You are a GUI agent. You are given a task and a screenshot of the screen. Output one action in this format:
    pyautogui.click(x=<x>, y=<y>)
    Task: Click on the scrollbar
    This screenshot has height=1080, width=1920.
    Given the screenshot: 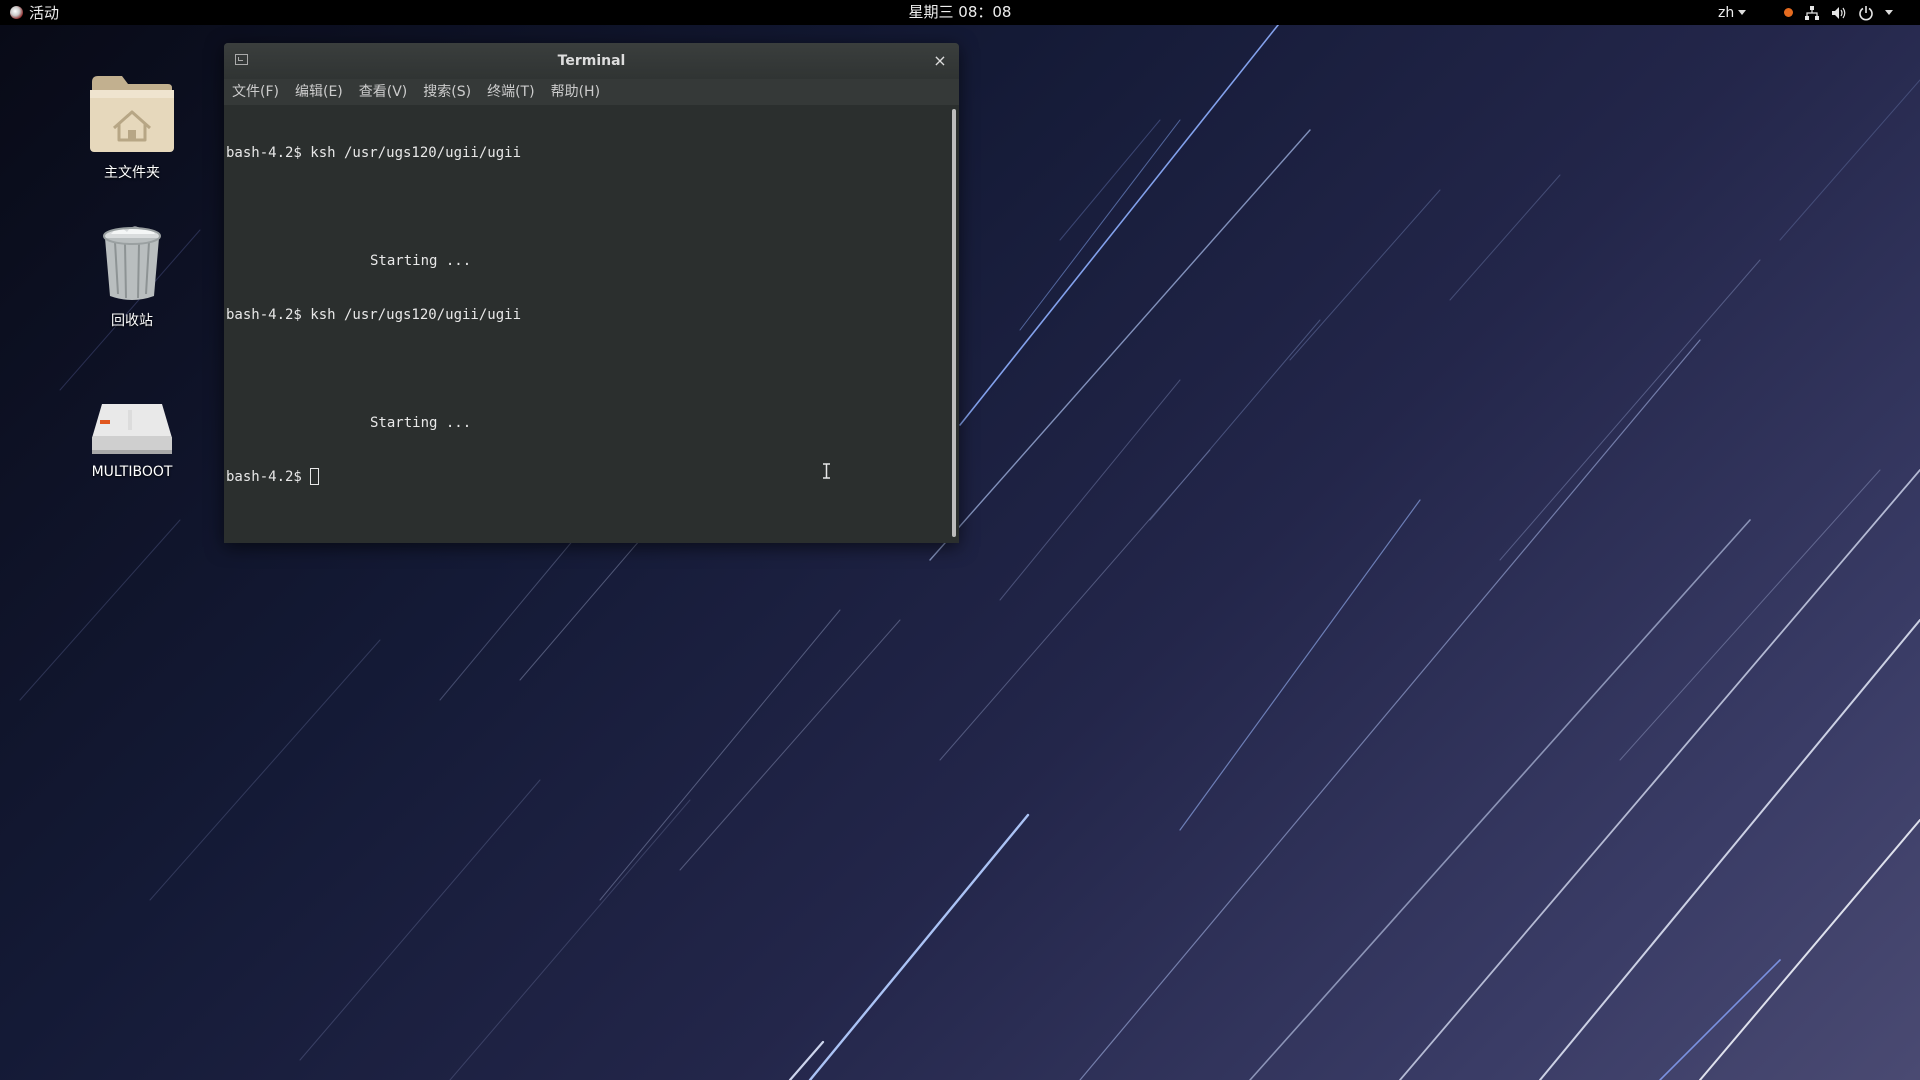 What is the action you would take?
    pyautogui.click(x=954, y=324)
    